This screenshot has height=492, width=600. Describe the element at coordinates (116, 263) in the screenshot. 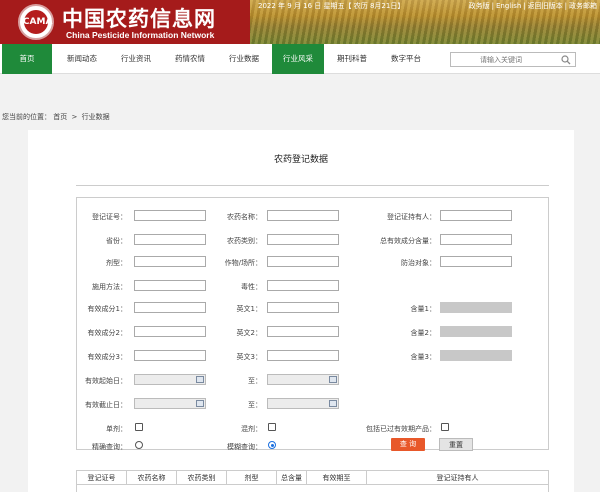

I see `label-formulation: 剂型：` at that location.